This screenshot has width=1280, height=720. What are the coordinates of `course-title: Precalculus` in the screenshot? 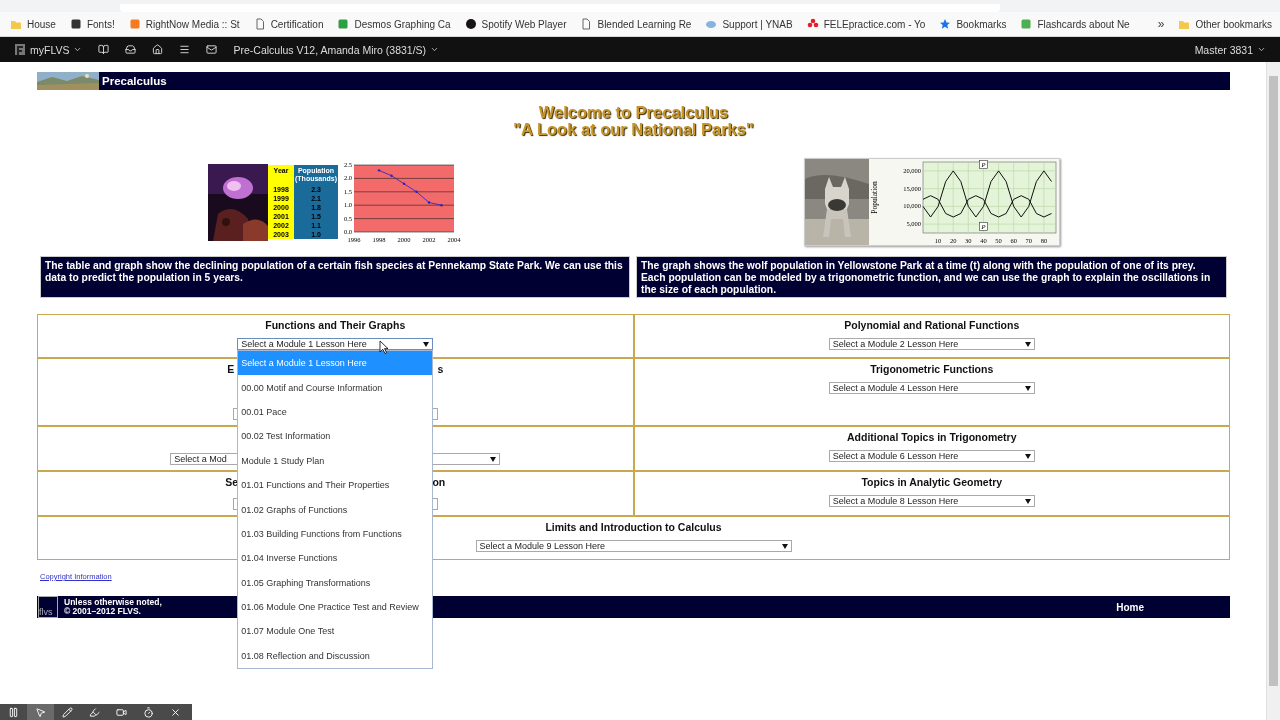 It's located at (134, 81).